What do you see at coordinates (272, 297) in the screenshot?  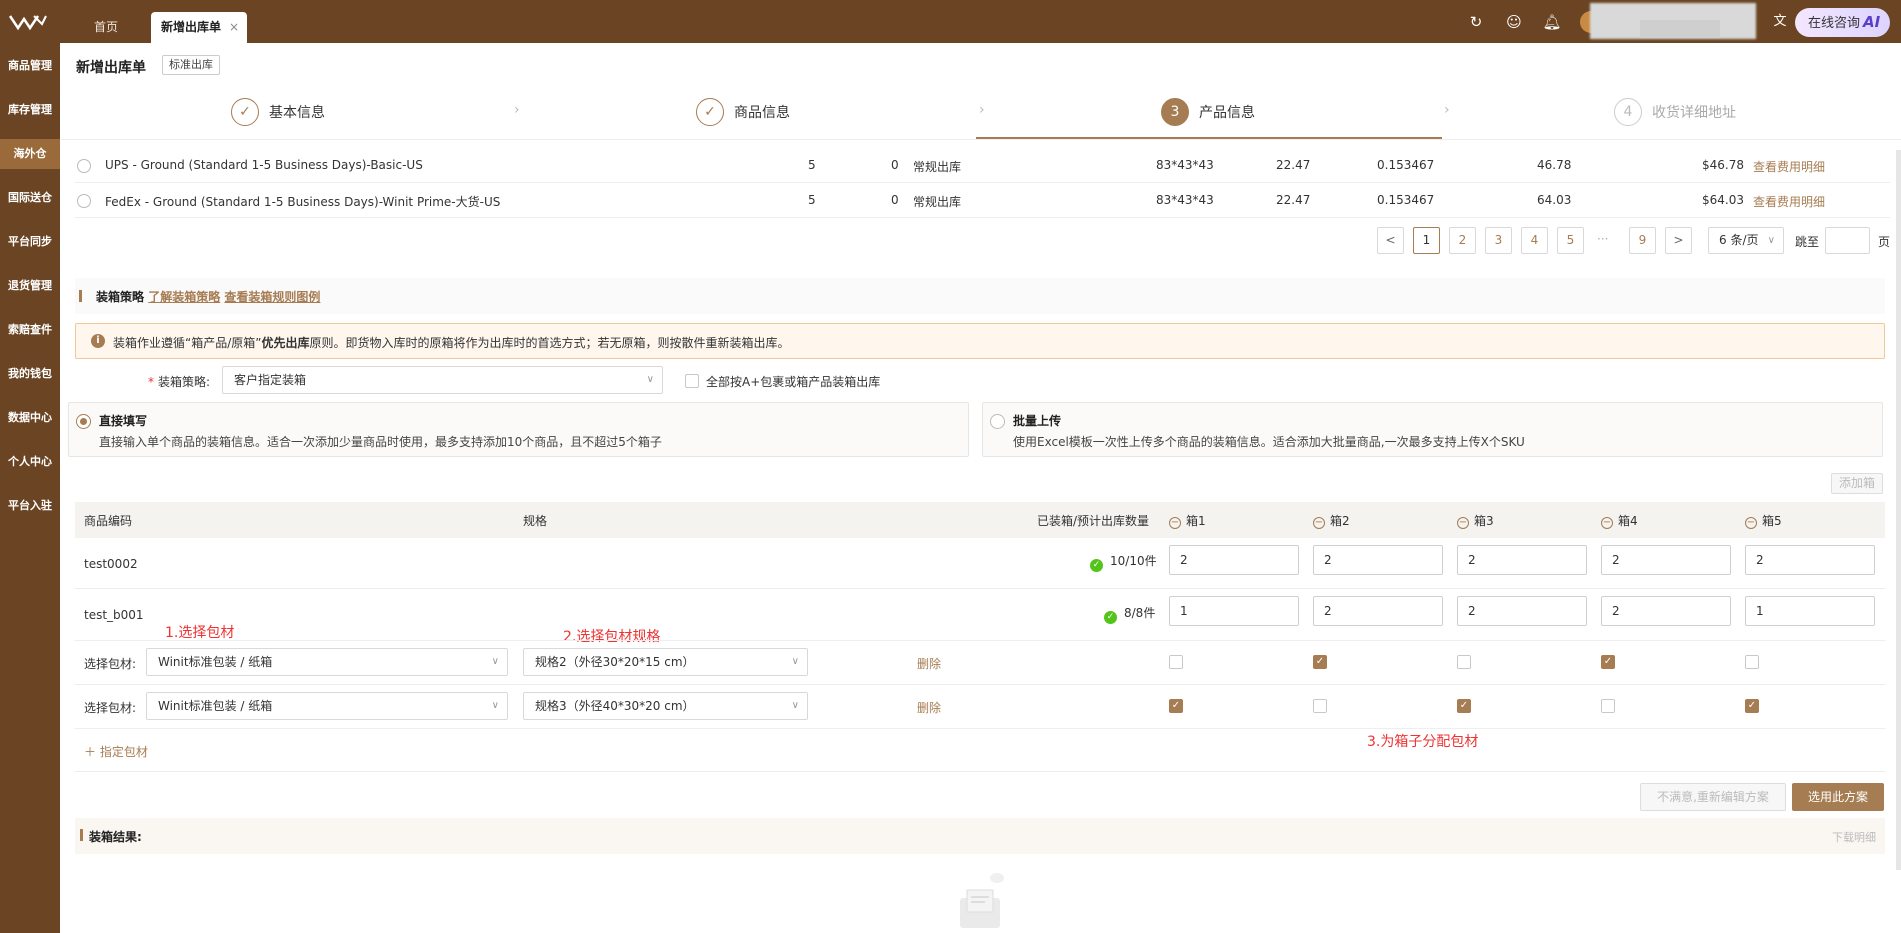 I see `rules-legend-link: 查看装箱规则图例` at bounding box center [272, 297].